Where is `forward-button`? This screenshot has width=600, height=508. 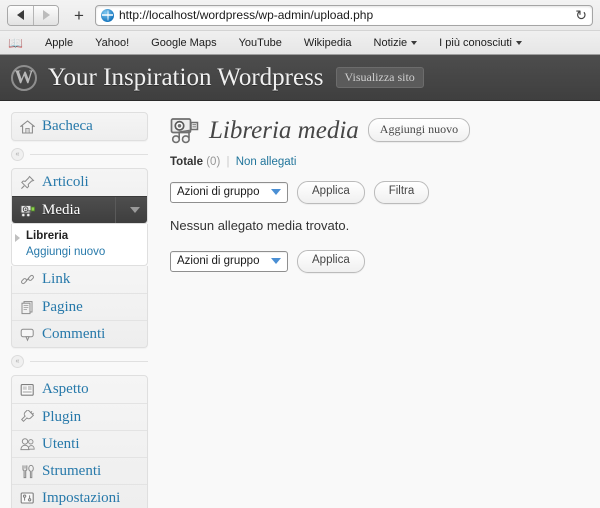
forward-button is located at coordinates (45, 15).